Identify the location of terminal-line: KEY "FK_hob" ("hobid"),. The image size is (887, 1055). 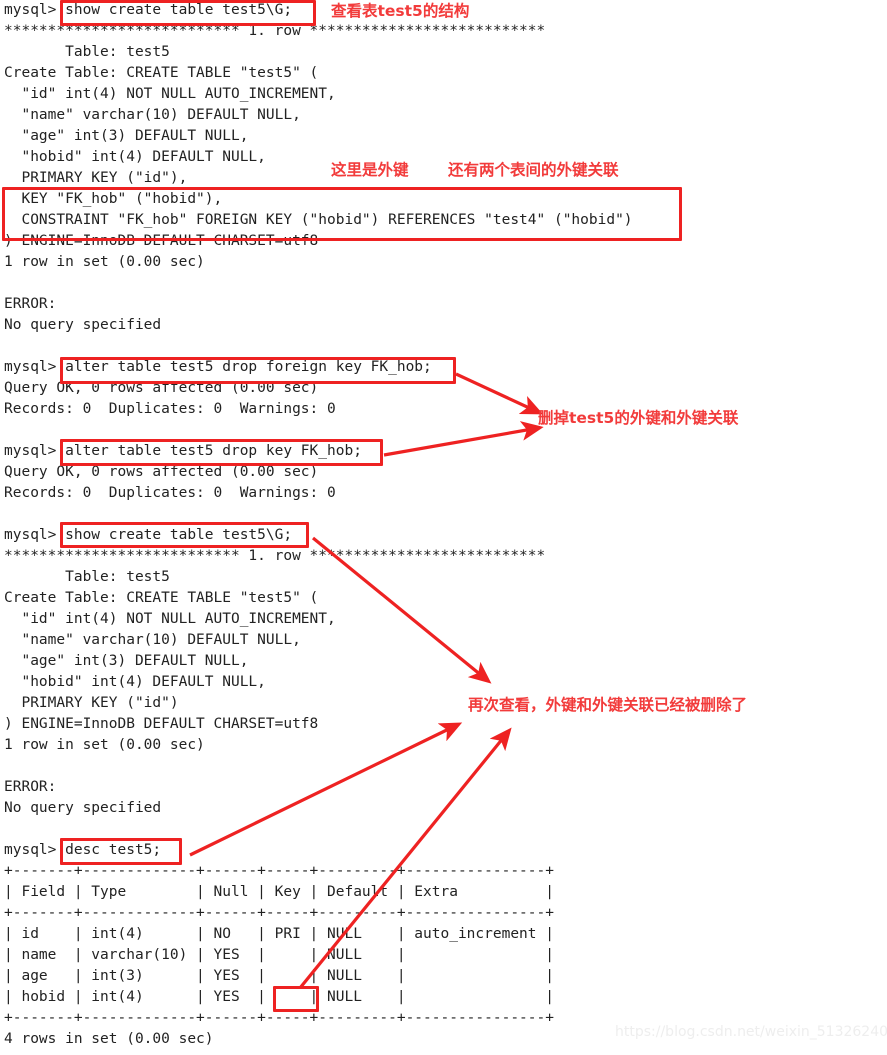
(113, 199).